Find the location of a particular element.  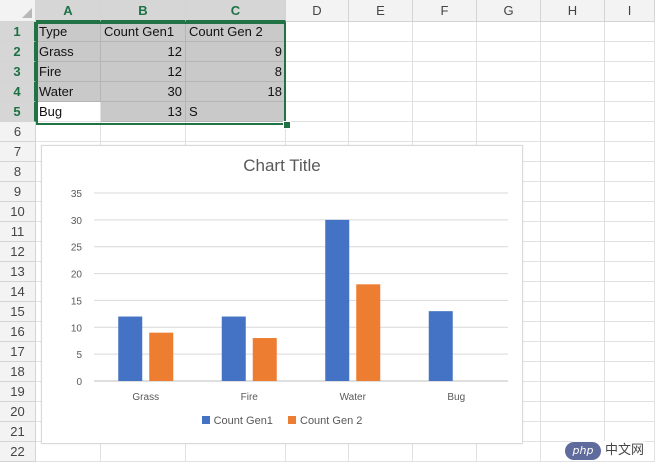

row-header-4: 4 is located at coordinates (18, 92).